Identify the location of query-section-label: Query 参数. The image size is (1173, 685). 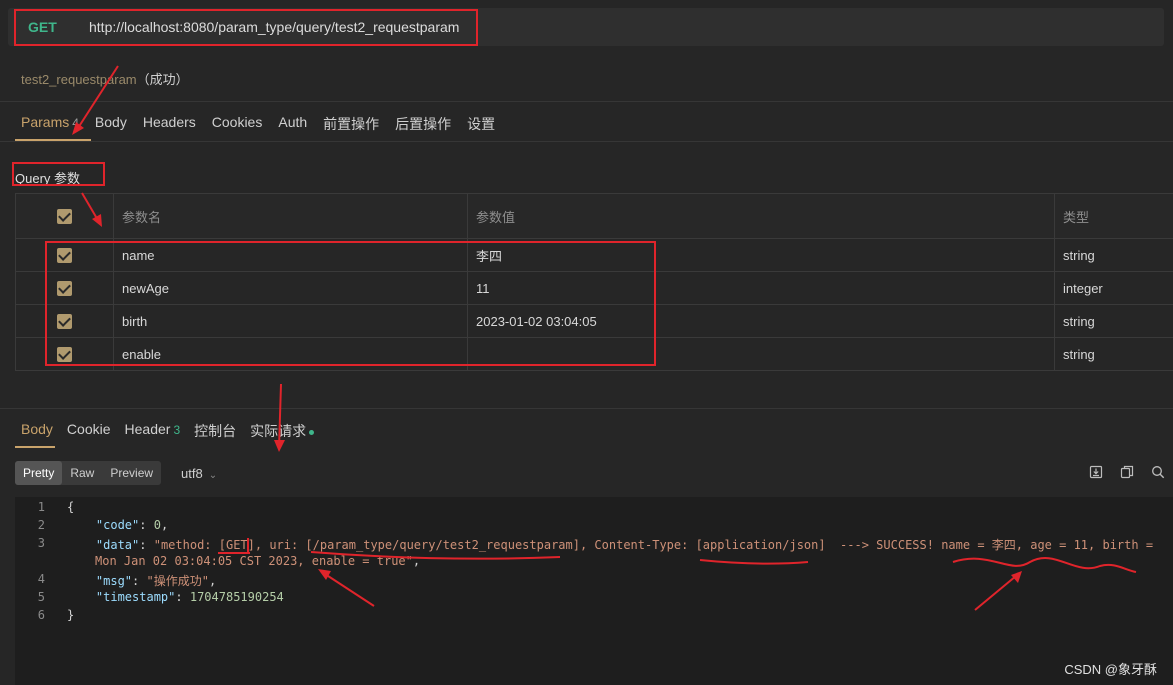
(48, 178).